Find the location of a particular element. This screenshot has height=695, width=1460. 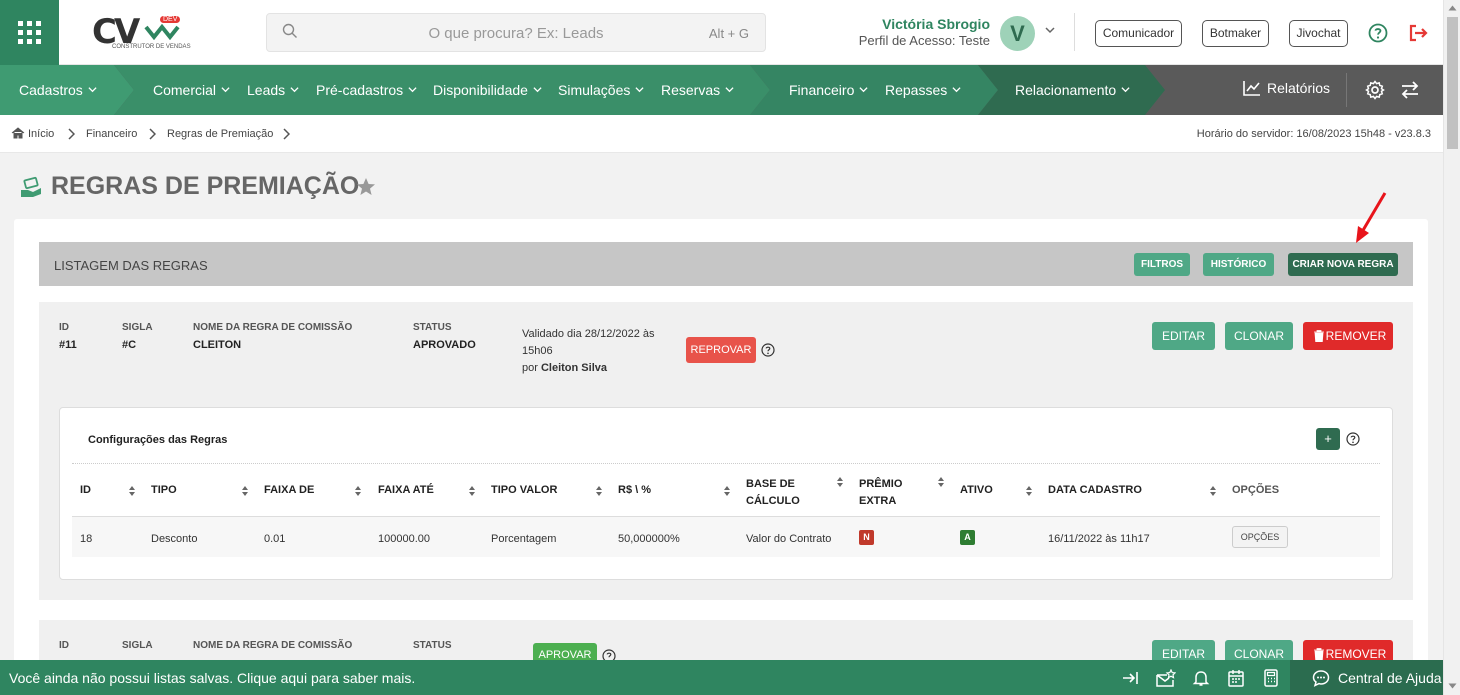

help-center-button: Central de Ajuda is located at coordinates (1366, 677).